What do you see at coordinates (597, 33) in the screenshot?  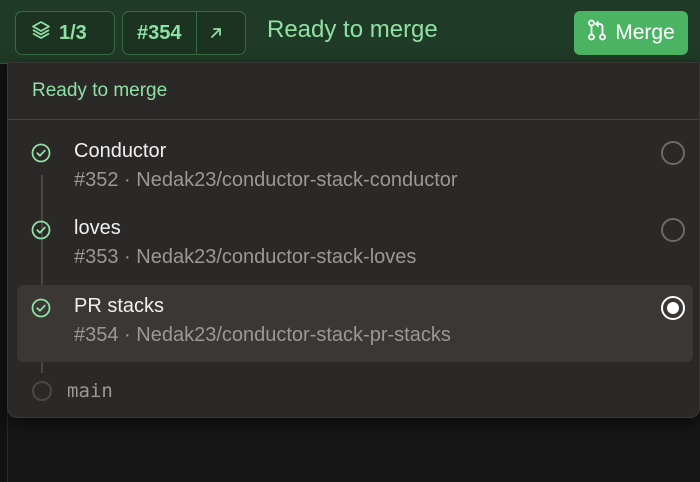 I see `git-pull-request-icon` at bounding box center [597, 33].